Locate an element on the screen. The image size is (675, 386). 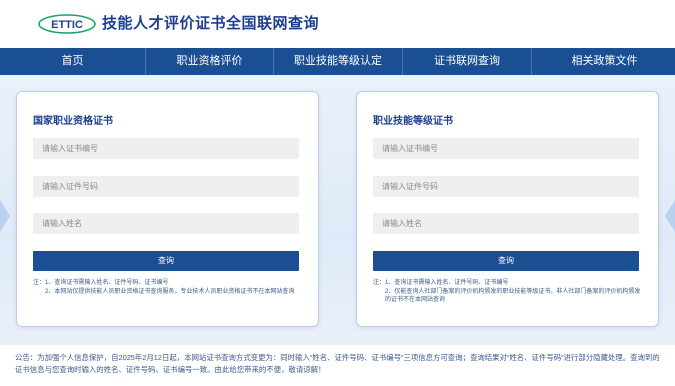
nav-certificate-query: 证书联网查询 is located at coordinates (466, 61).